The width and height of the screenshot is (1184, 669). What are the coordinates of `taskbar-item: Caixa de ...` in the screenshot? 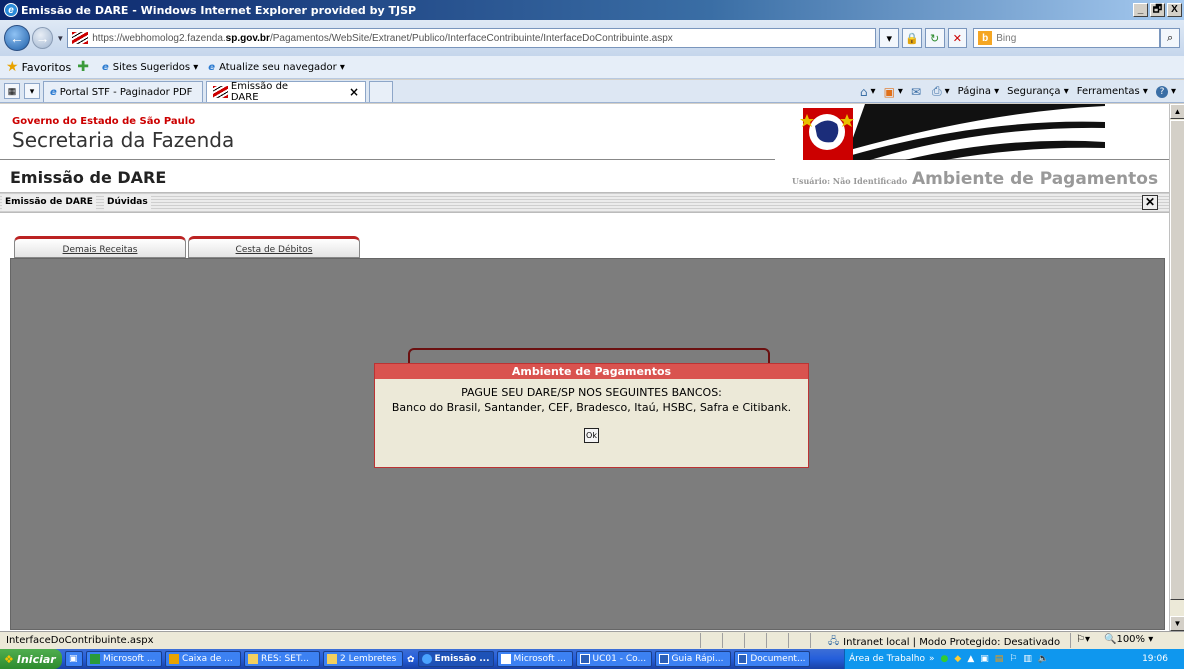 It's located at (203, 659).